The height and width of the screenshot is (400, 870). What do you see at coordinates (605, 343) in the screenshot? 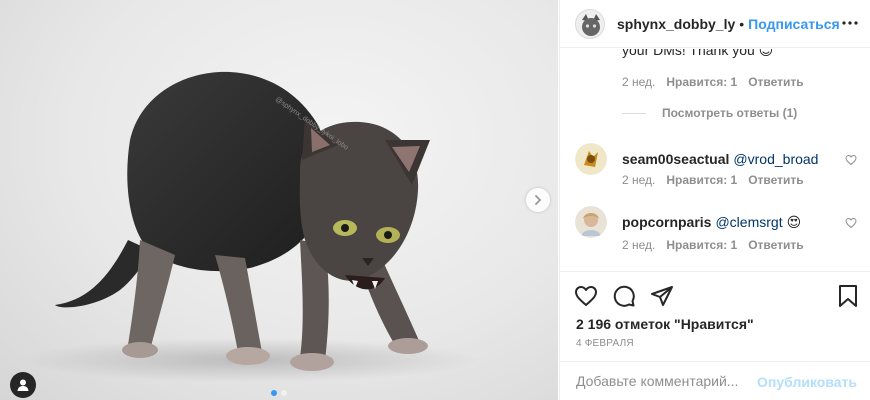
I see `post-date: 4 ФЕВРАЛЯ` at bounding box center [605, 343].